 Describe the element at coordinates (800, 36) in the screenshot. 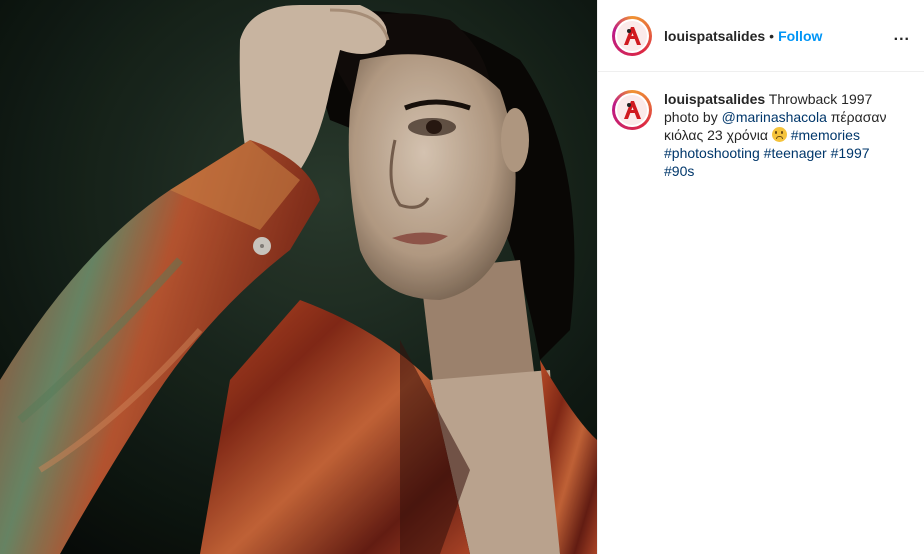

I see `follow-button: Follow` at that location.